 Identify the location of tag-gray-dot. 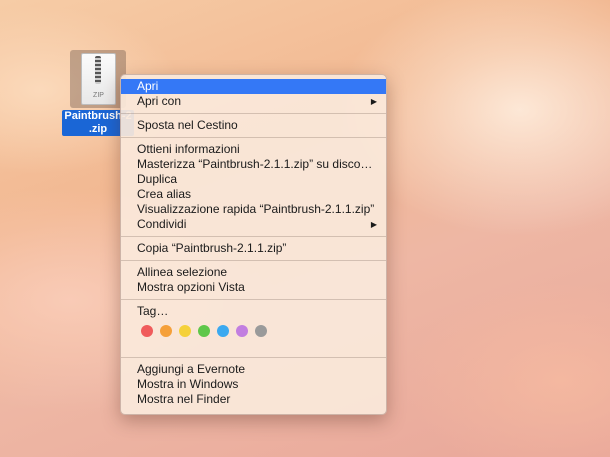
(261, 331).